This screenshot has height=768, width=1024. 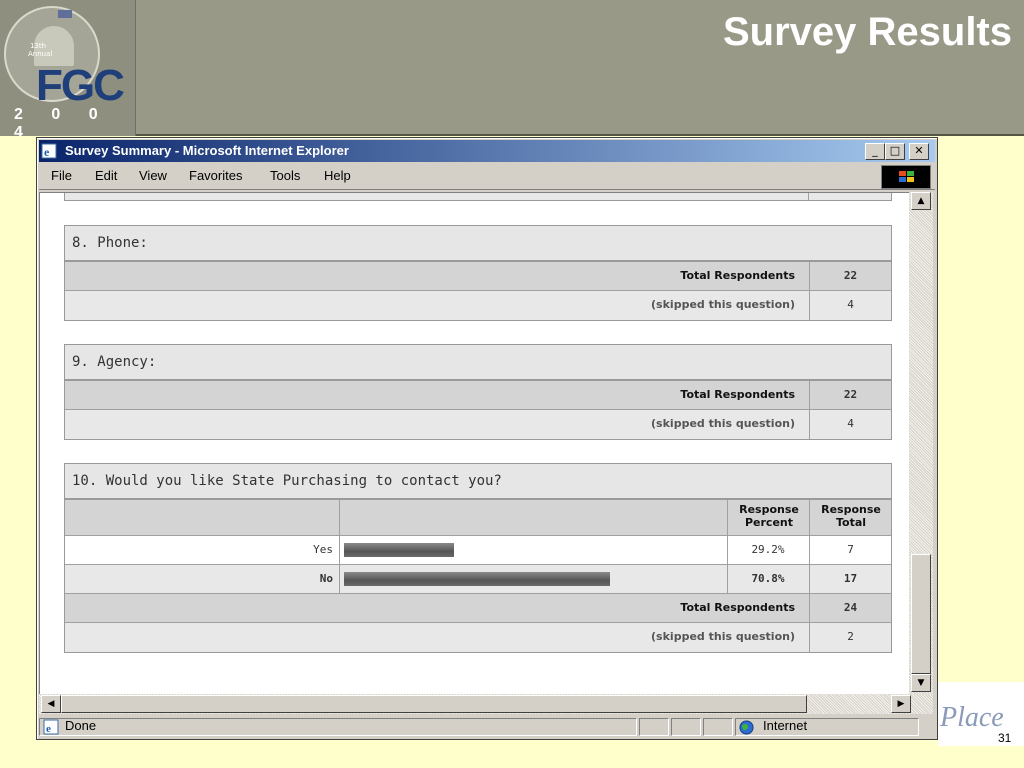 I want to click on answer-row-yes: Yes 29.2% 7, so click(x=478, y=550).